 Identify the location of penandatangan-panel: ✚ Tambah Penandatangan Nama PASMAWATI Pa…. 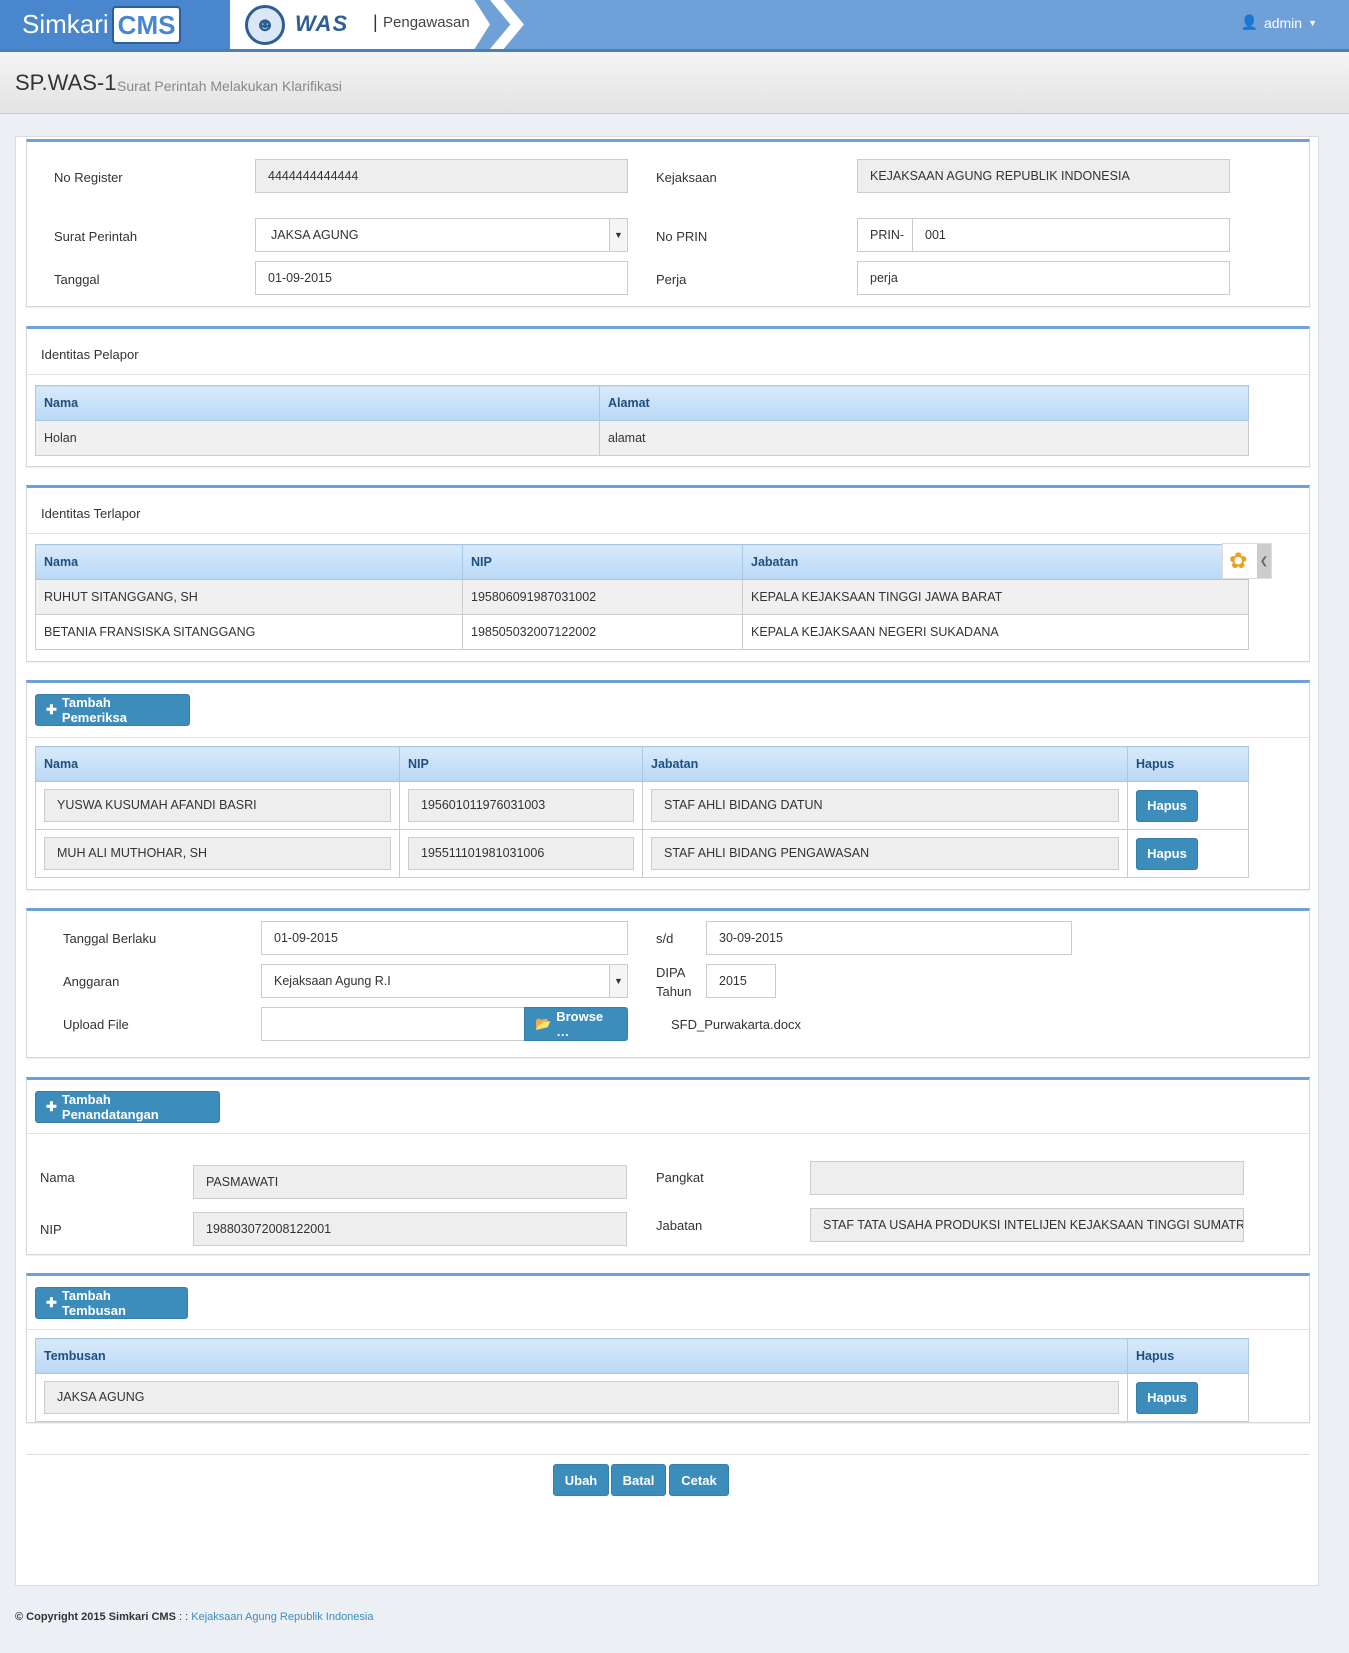
(668, 1166).